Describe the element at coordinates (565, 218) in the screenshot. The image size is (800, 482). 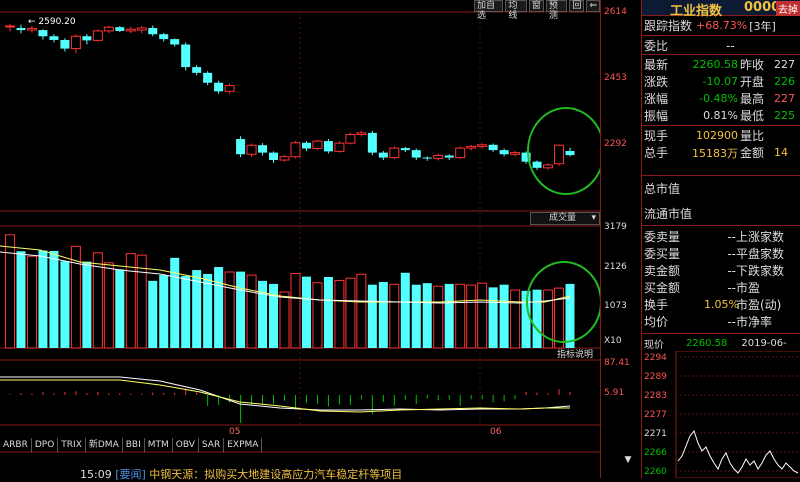
I see `volume-dropdown: 成交量 ▾` at that location.